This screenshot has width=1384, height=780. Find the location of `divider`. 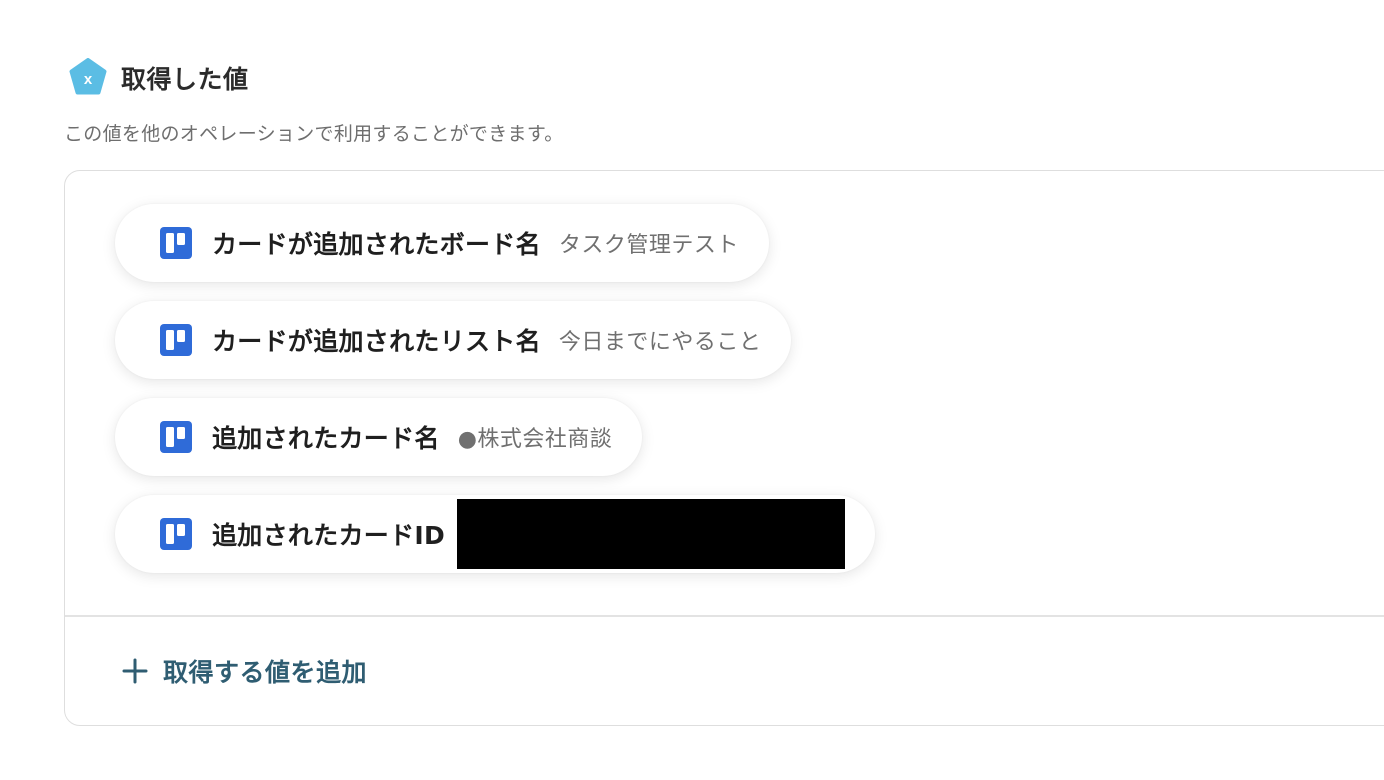

divider is located at coordinates (724, 616).